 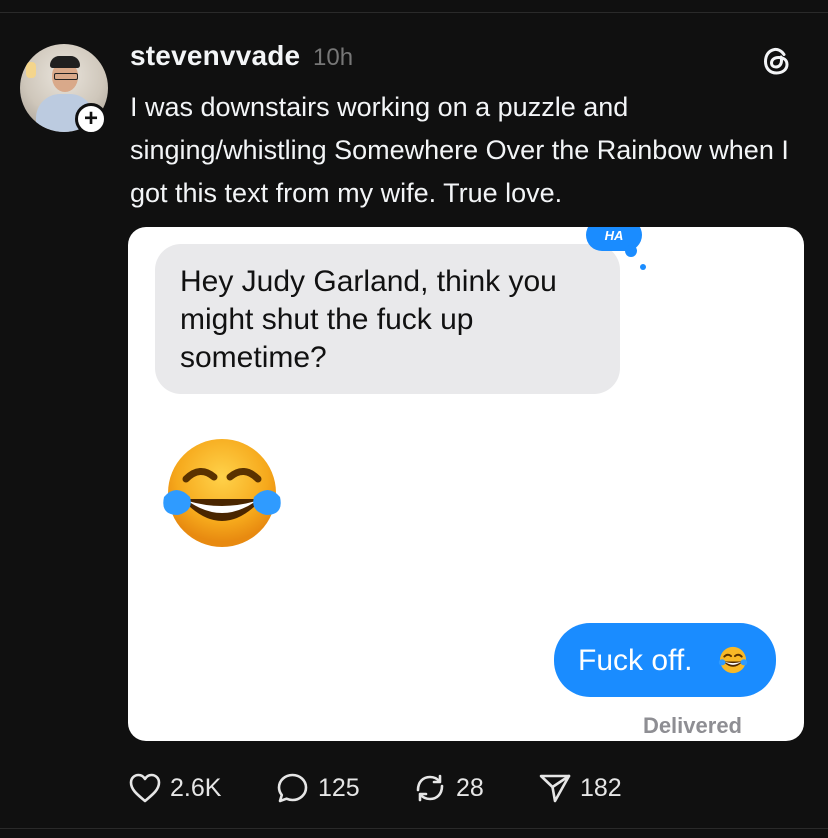 I want to click on avatar-background-lamp, so click(x=31, y=70).